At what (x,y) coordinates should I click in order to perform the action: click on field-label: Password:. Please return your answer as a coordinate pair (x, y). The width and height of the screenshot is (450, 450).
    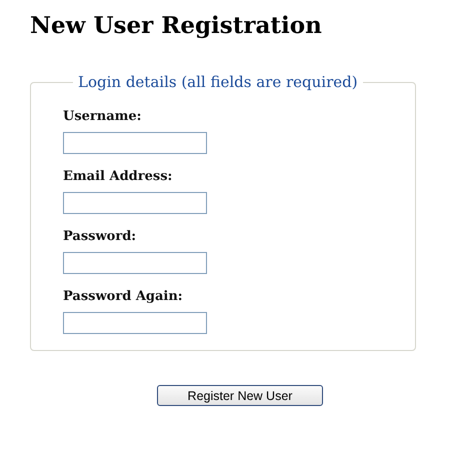
    Looking at the image, I should click on (100, 236).